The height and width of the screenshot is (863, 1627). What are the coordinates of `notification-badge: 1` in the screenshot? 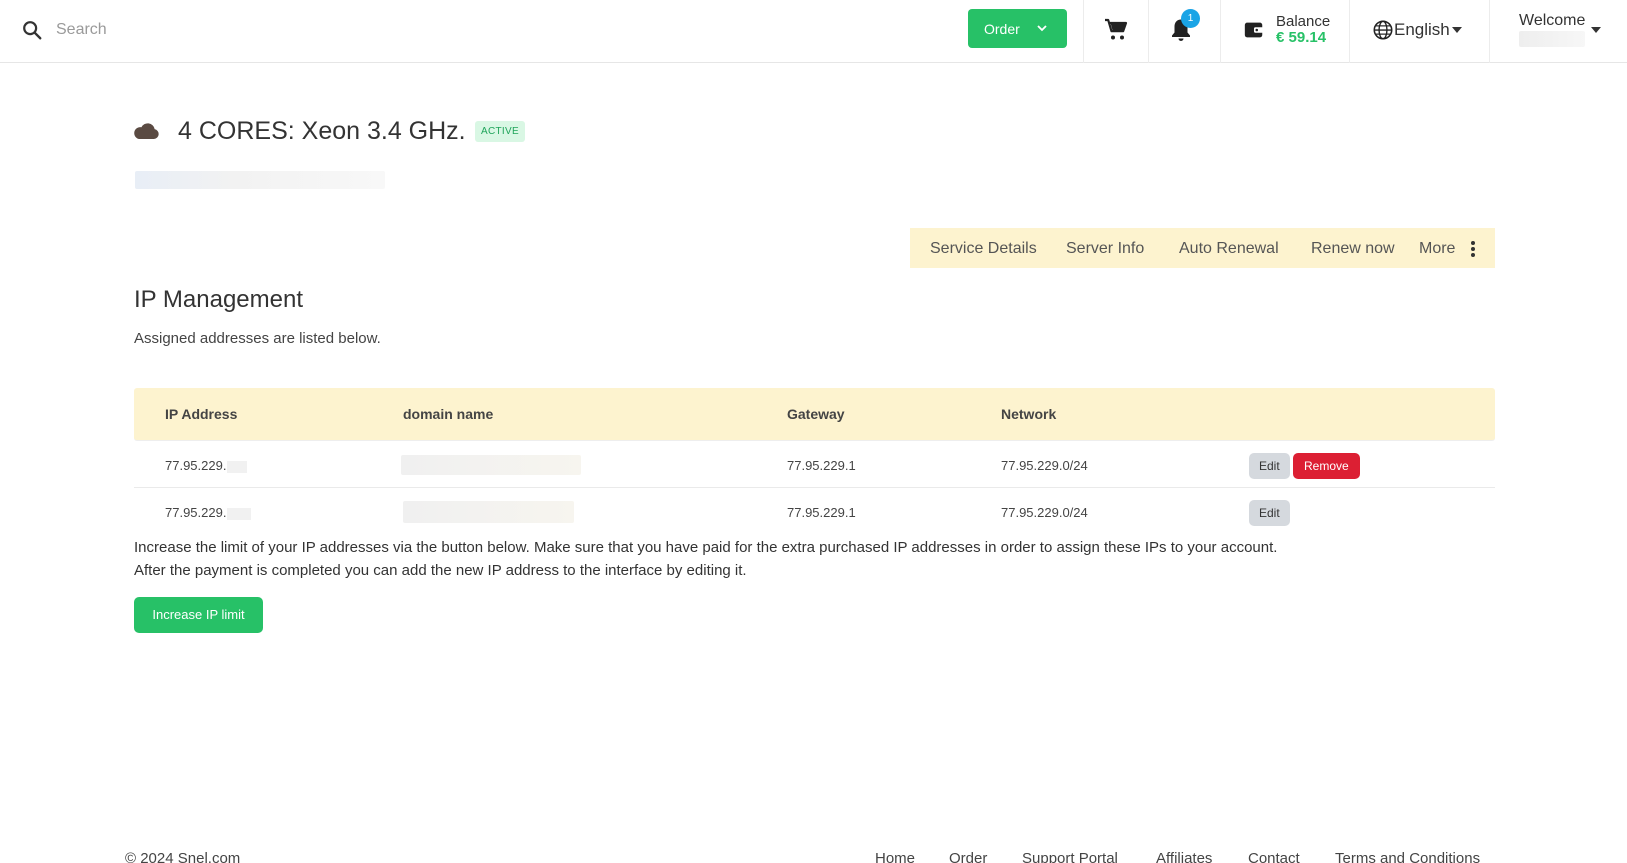 It's located at (1190, 18).